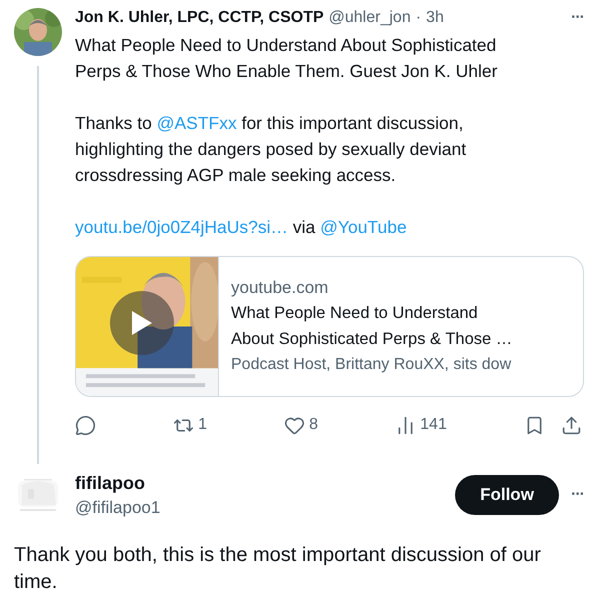 Image resolution: width=594 pixels, height=604 pixels. Describe the element at coordinates (277, 569) in the screenshot. I see `reply-text: Thank you both, this is the most important discussion of our time.` at that location.